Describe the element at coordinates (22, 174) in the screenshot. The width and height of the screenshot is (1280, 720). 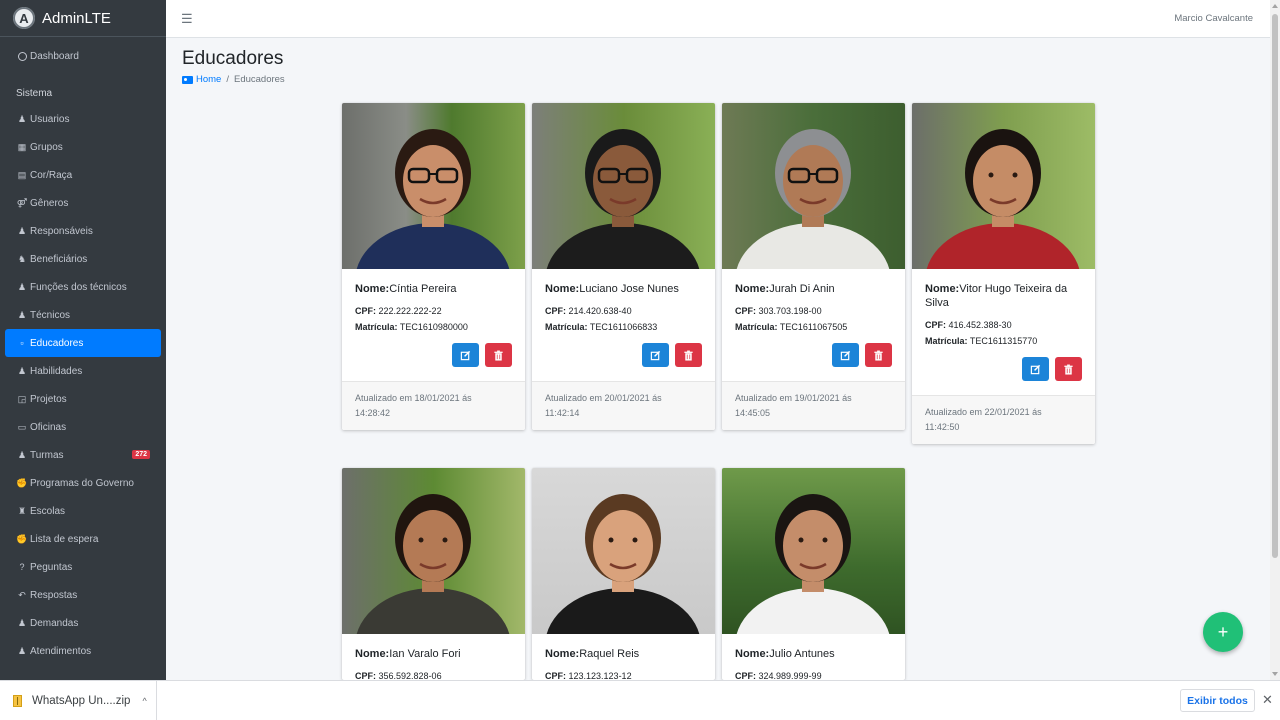
I see `id-card-icon: ▤` at that location.